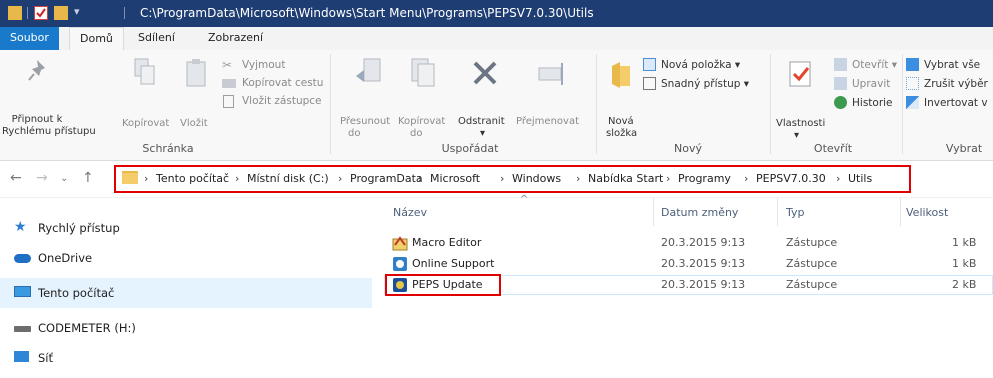  Describe the element at coordinates (146, 123) in the screenshot. I see `copy-label: Kopírovat` at that location.